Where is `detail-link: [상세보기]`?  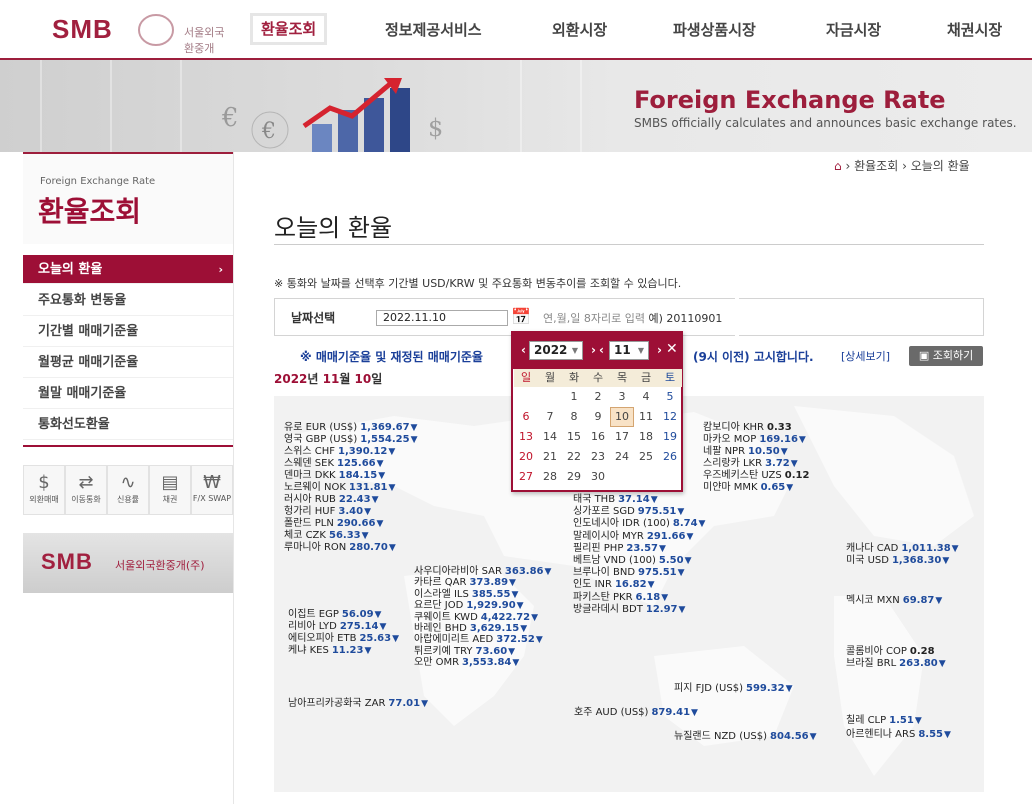 detail-link: [상세보기] is located at coordinates (865, 356).